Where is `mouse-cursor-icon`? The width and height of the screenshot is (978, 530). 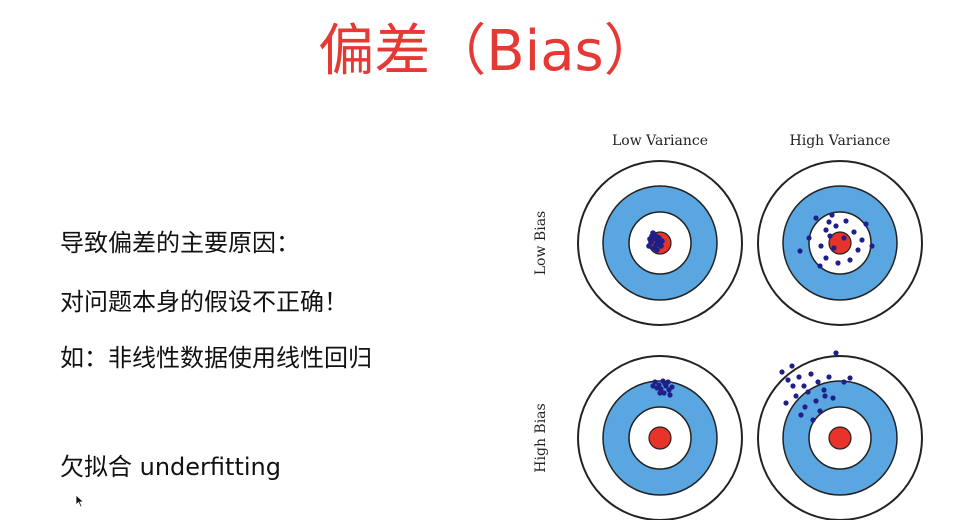 mouse-cursor-icon is located at coordinates (80, 501).